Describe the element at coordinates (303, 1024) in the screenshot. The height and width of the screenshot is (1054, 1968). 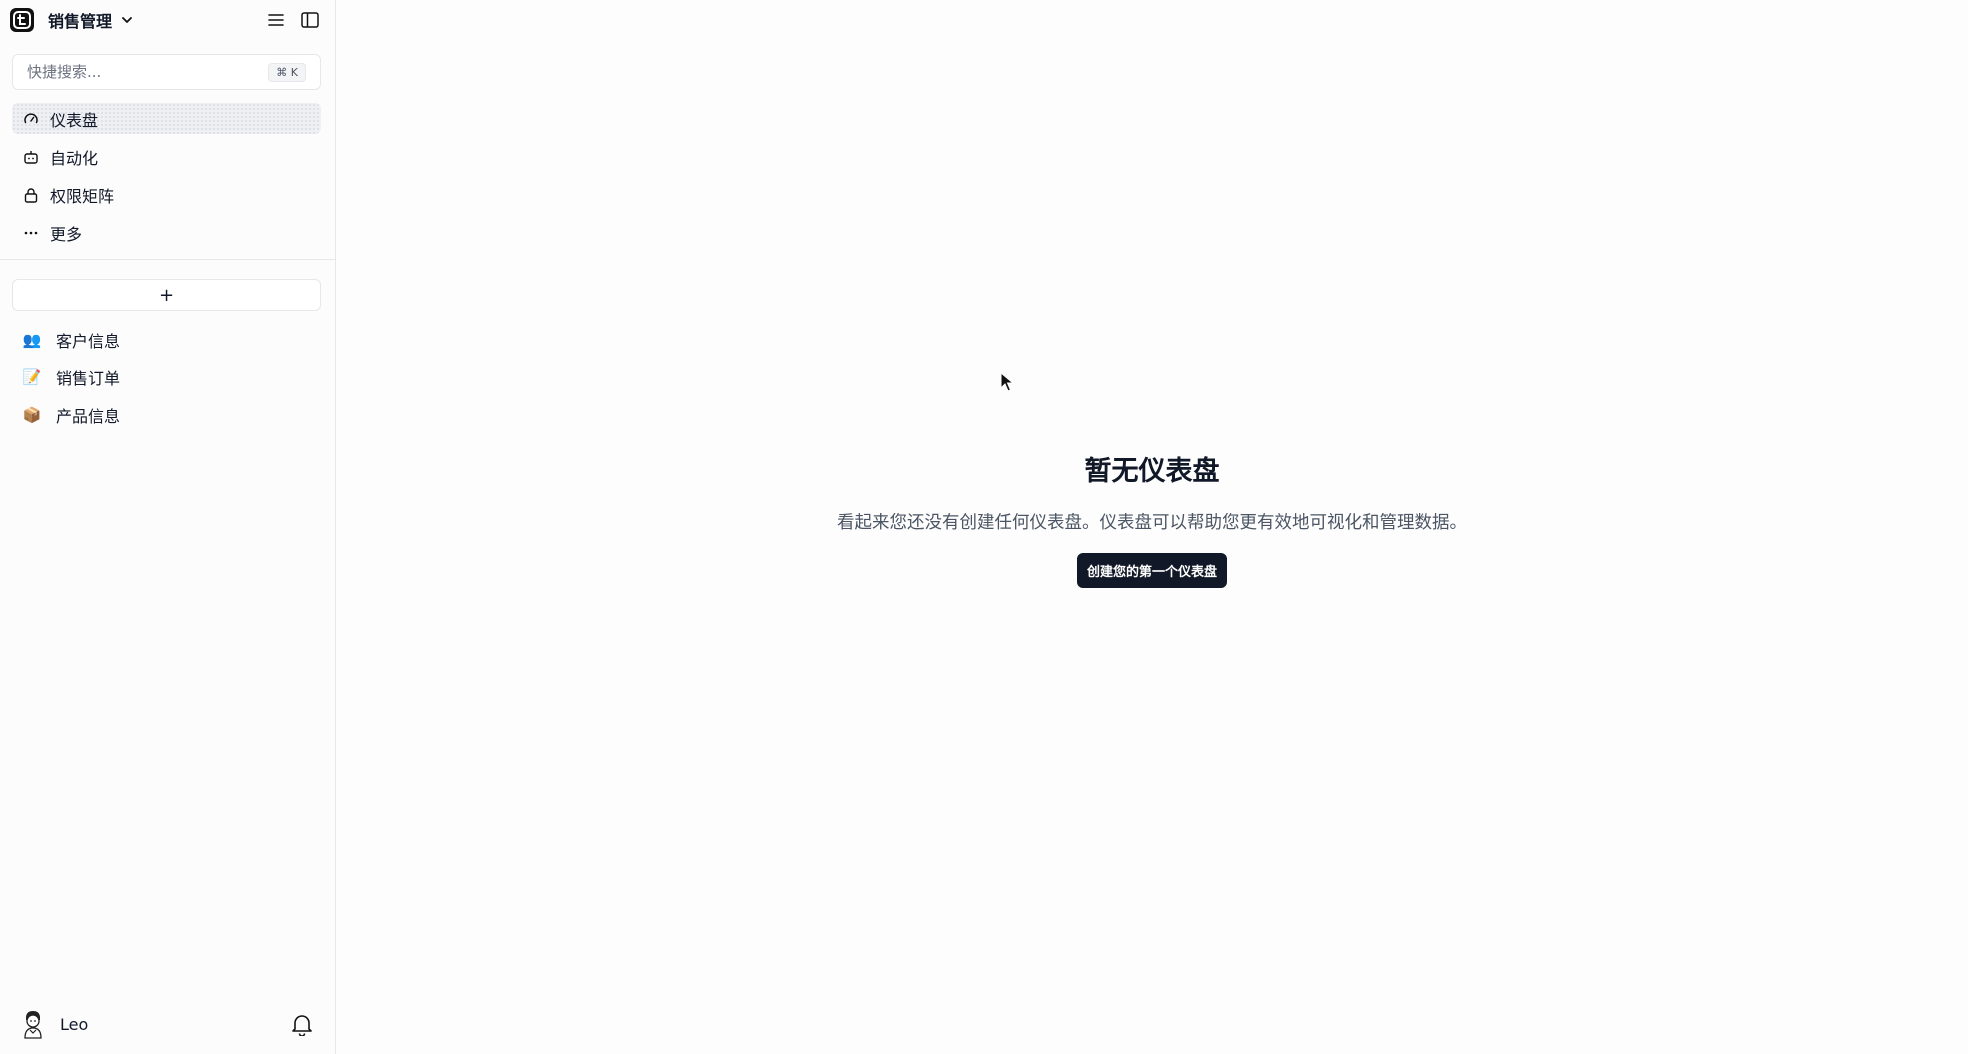
I see `bell-icon` at that location.